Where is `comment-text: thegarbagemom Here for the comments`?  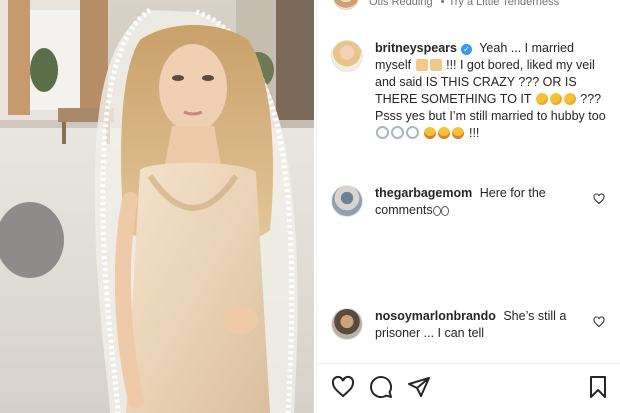
comment-text: thegarbagemom Here for the comments is located at coordinates (480, 202).